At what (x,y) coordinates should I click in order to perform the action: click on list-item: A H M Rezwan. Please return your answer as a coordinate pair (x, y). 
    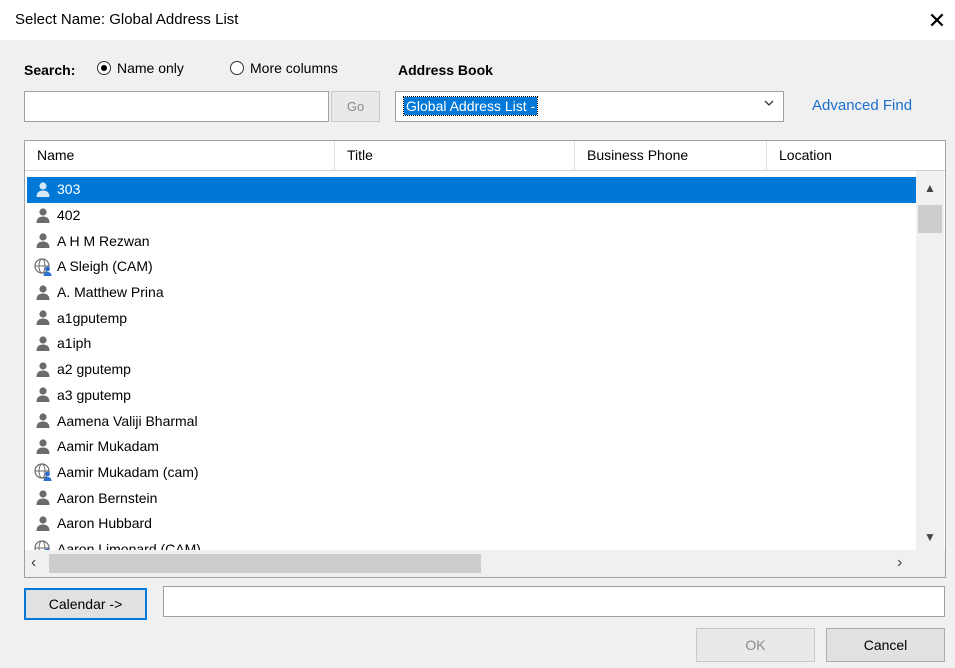
    Looking at the image, I should click on (472, 241).